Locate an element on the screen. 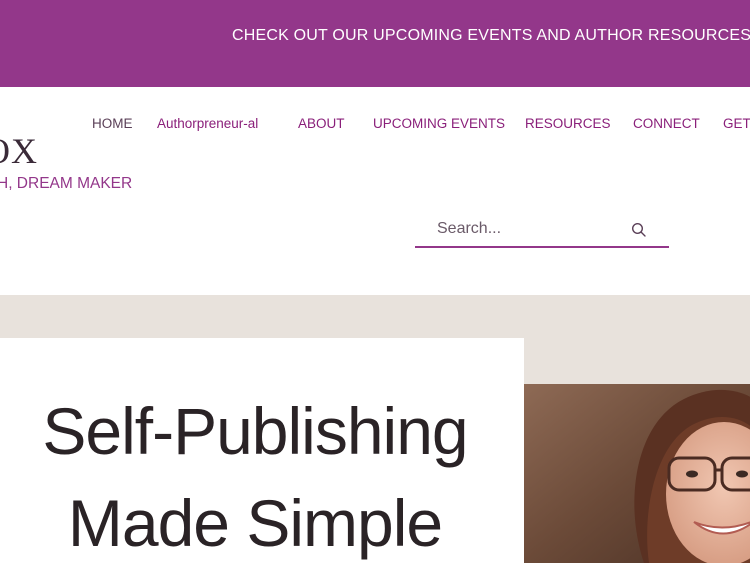  author-photo is located at coordinates (637, 473).